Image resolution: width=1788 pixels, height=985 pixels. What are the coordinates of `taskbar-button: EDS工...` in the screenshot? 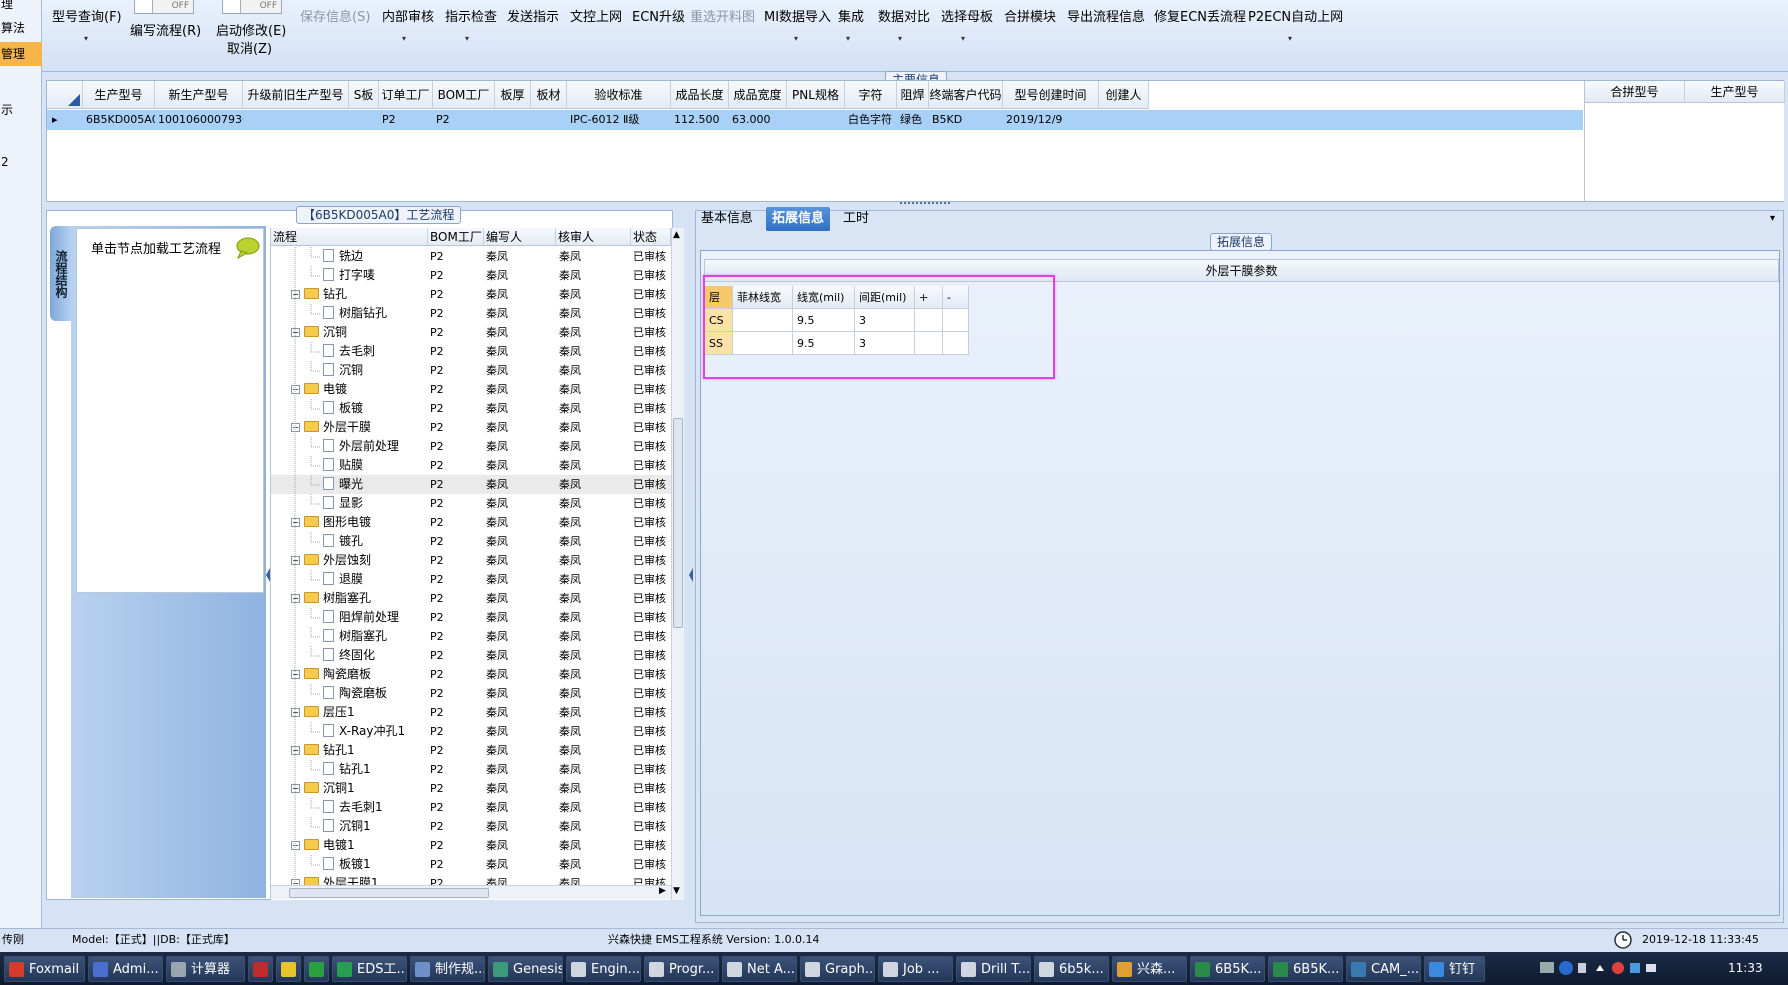 It's located at (369, 969).